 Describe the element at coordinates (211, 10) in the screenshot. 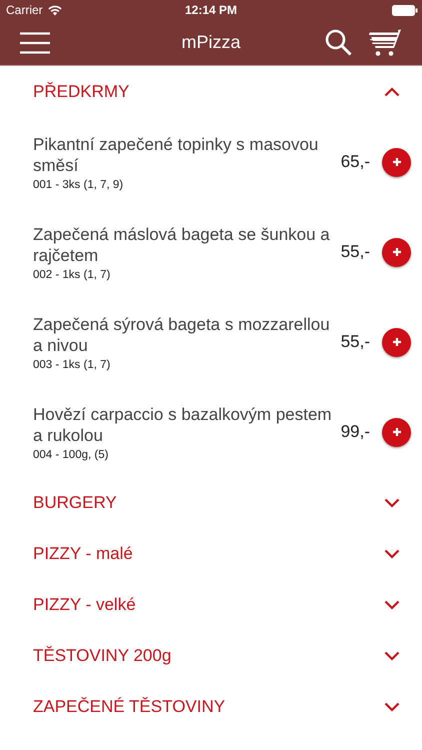

I see `clock-time: 12:14 PM` at that location.